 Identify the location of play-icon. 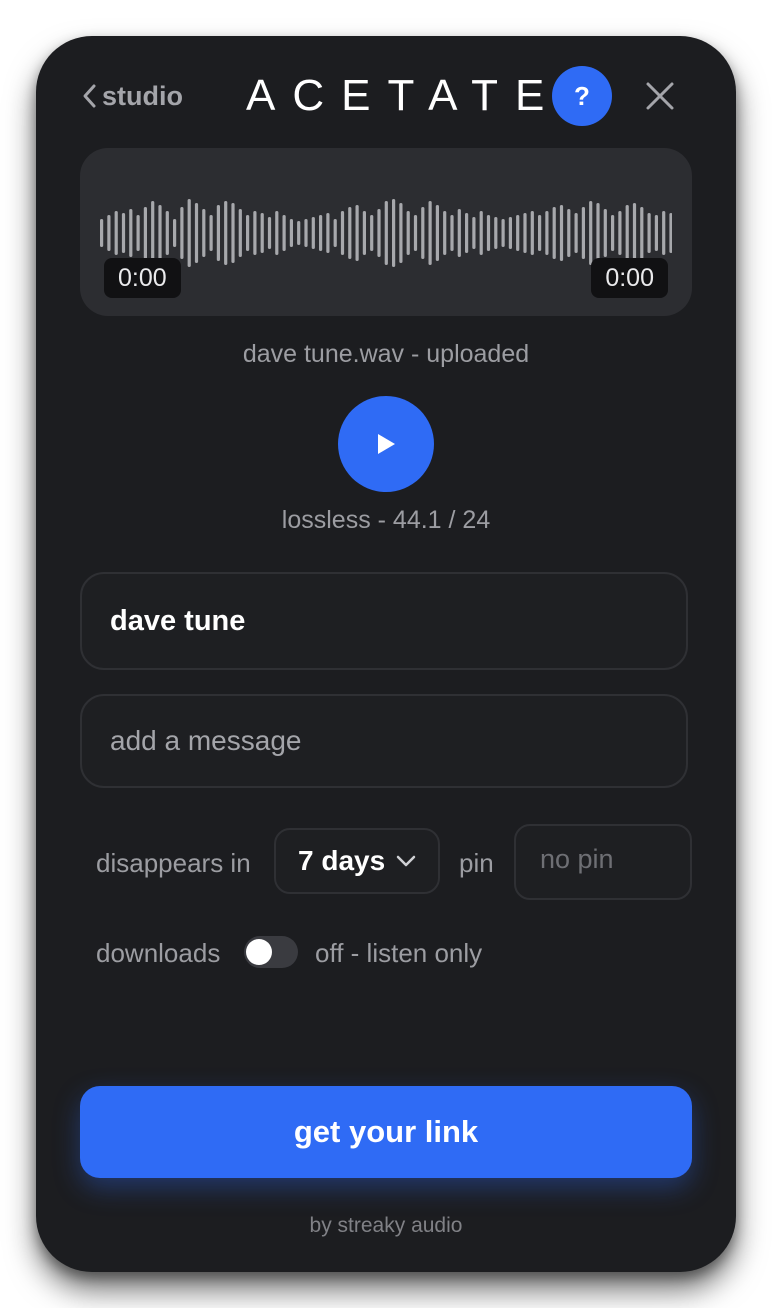
(386, 444).